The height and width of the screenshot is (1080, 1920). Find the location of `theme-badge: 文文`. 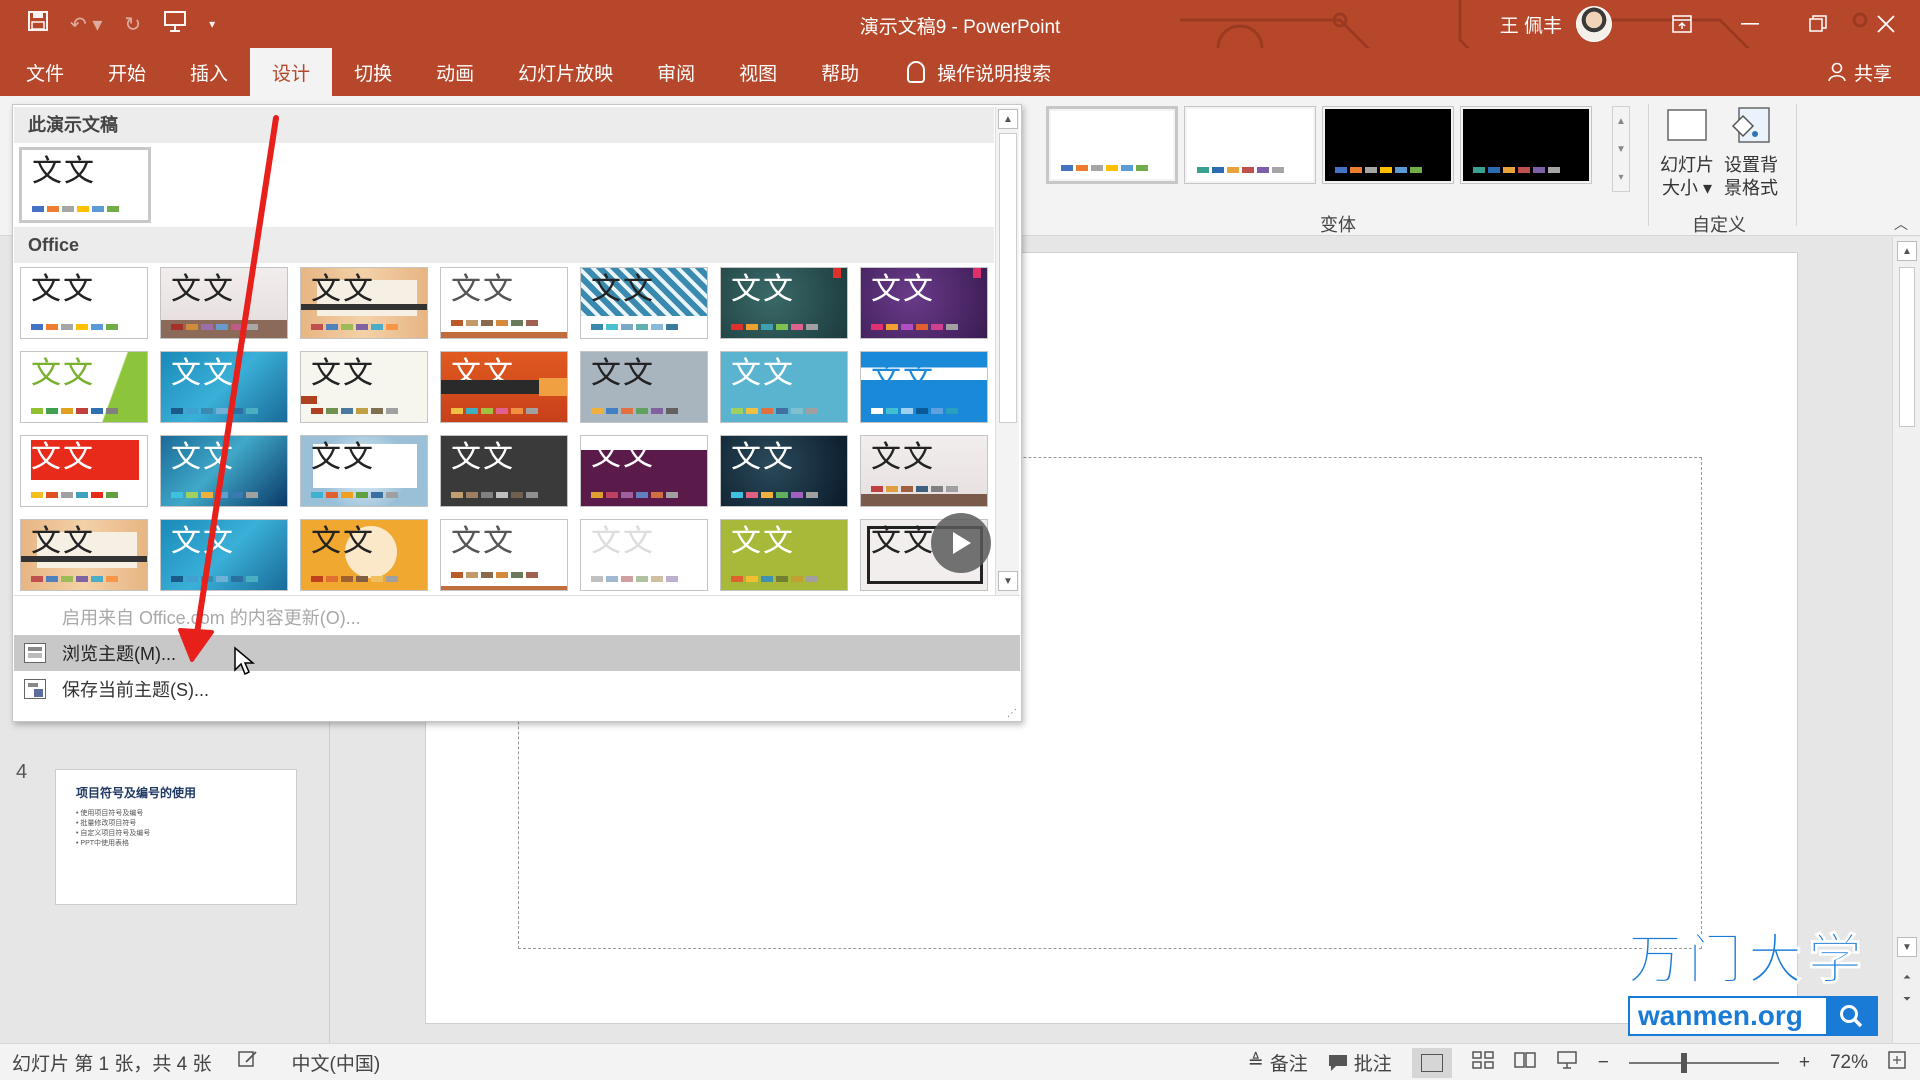

theme-badge: 文文 is located at coordinates (364, 555).